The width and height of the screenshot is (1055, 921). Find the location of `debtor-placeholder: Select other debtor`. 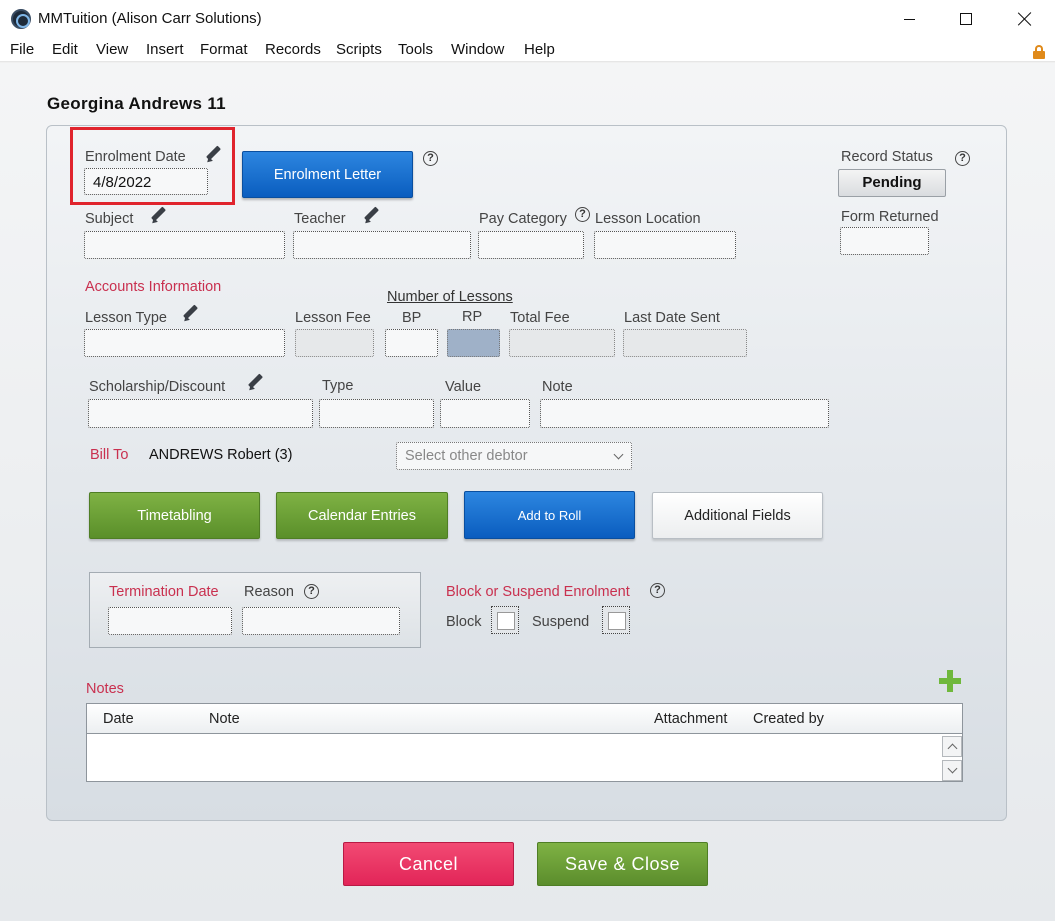

debtor-placeholder: Select other debtor is located at coordinates (466, 456).